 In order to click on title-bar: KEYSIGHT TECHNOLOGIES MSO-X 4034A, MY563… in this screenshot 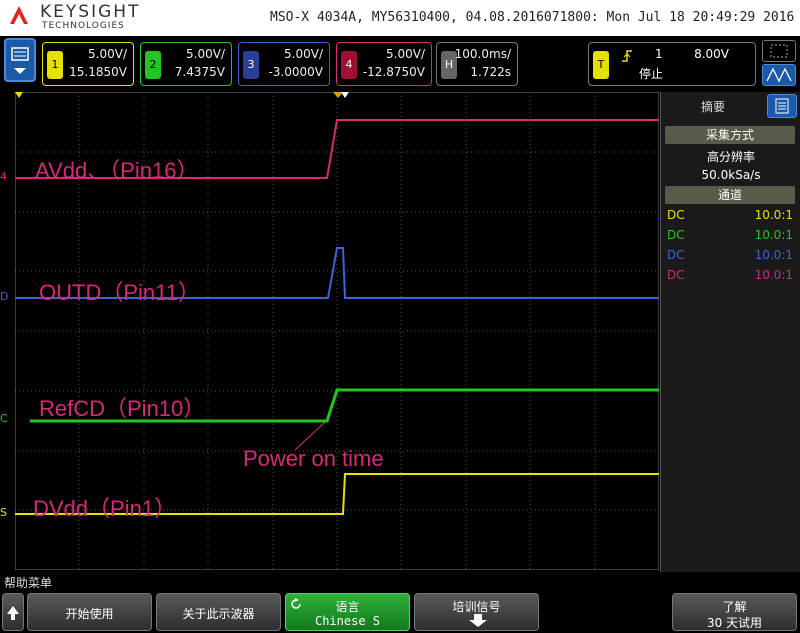, I will do `click(400, 18)`.